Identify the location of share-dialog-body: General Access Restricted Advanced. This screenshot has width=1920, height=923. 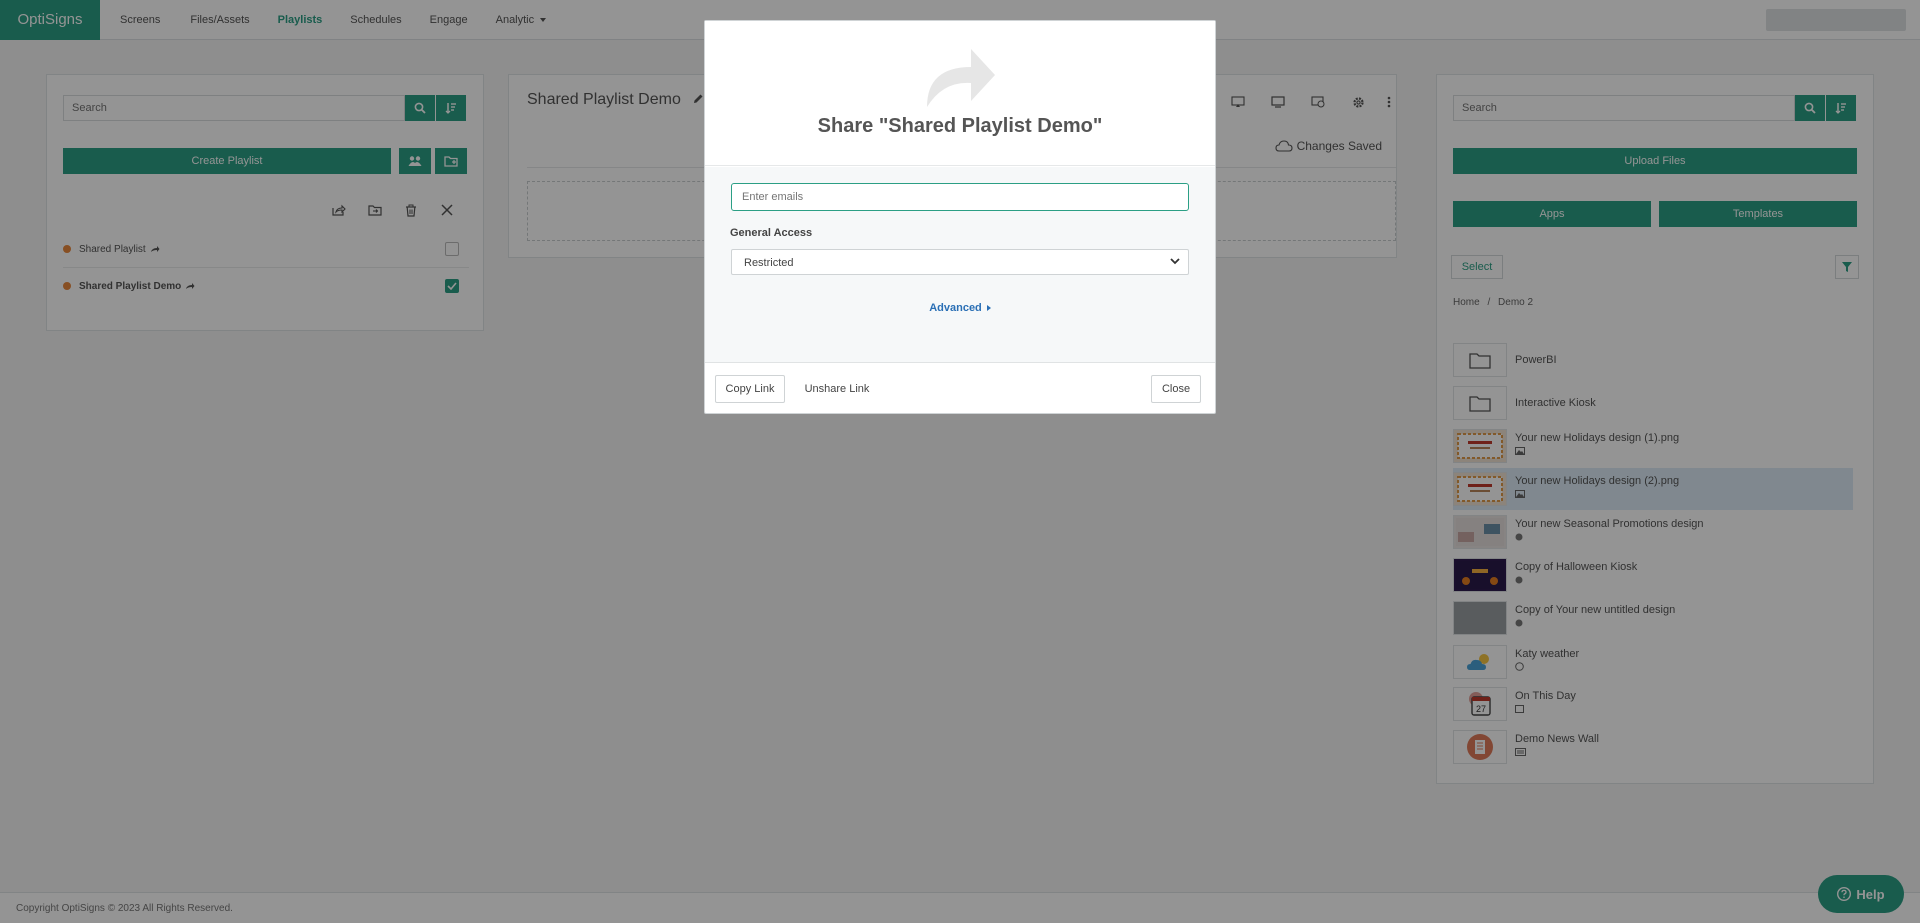
(960, 265).